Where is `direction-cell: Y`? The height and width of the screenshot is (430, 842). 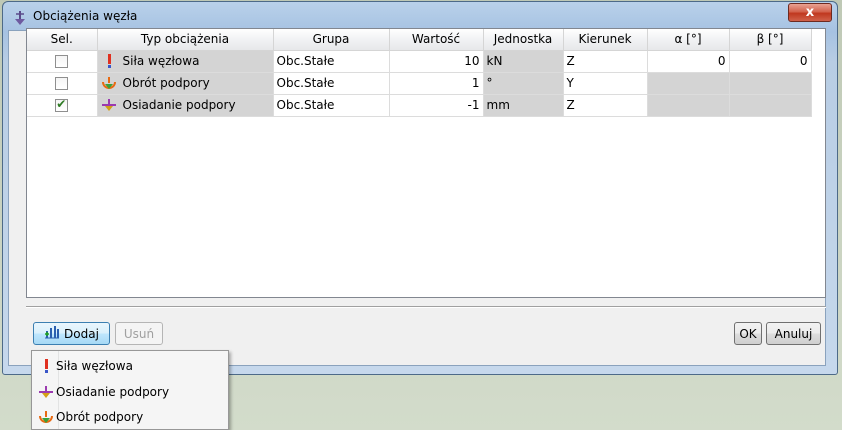
direction-cell: Y is located at coordinates (605, 83).